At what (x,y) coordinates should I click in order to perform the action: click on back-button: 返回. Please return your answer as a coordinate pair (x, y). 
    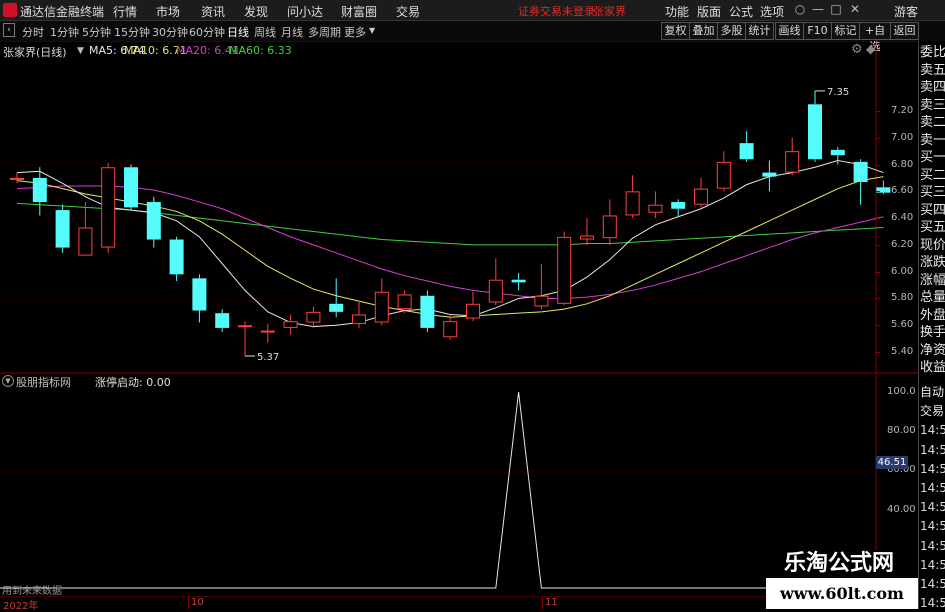
    Looking at the image, I should click on (904, 31).